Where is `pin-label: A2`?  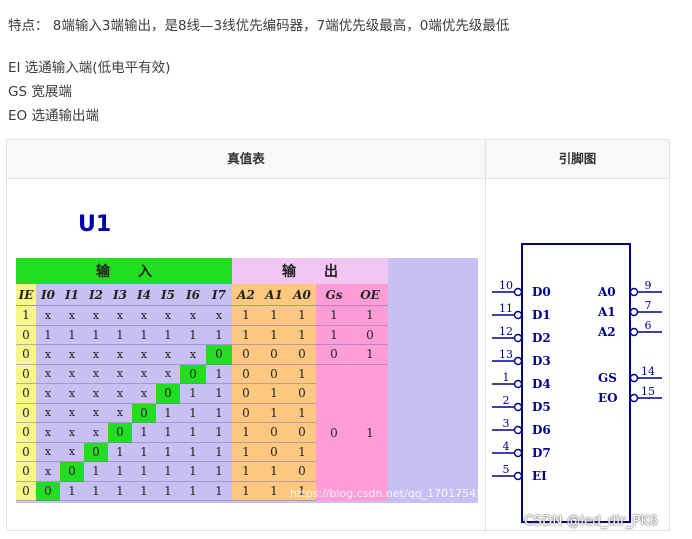 pin-label: A2 is located at coordinates (606, 332).